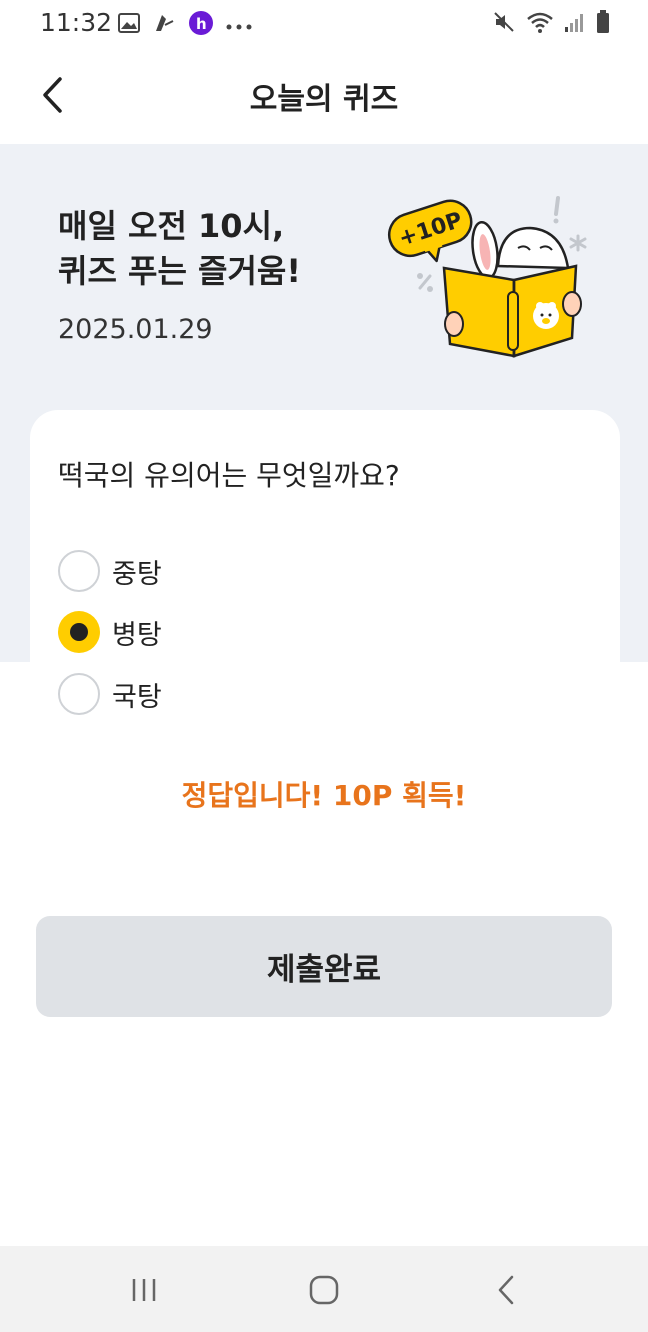 The image size is (648, 1332). Describe the element at coordinates (179, 249) in the screenshot. I see `banner-title: 매일 오전 10시, 퀴즈 푸는 즐거움!` at that location.